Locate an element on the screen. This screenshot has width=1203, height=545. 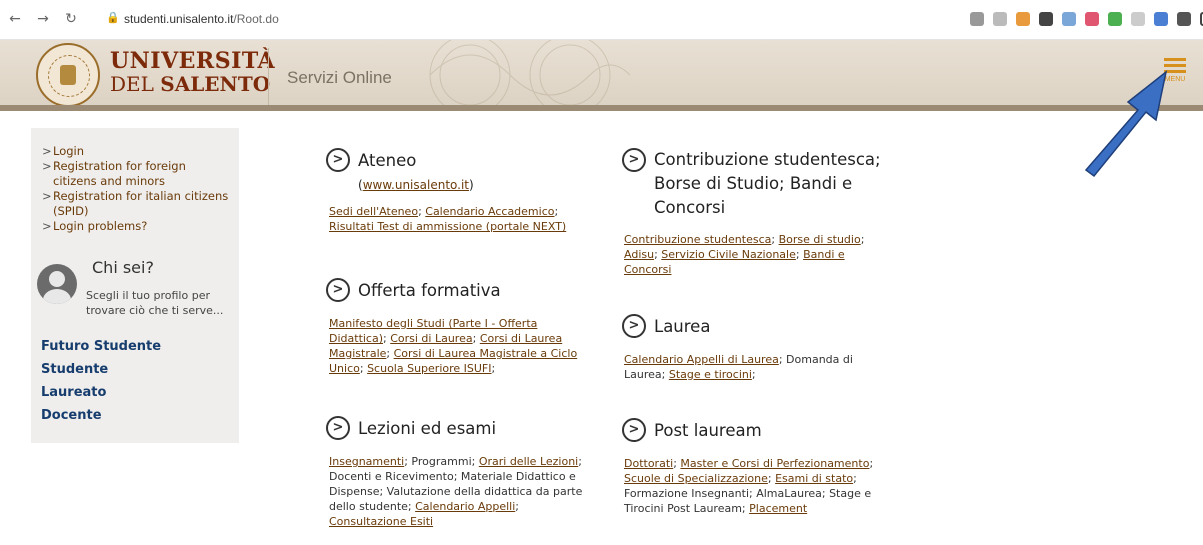
extension-icons: ⋮ is located at coordinates (1086, 20).